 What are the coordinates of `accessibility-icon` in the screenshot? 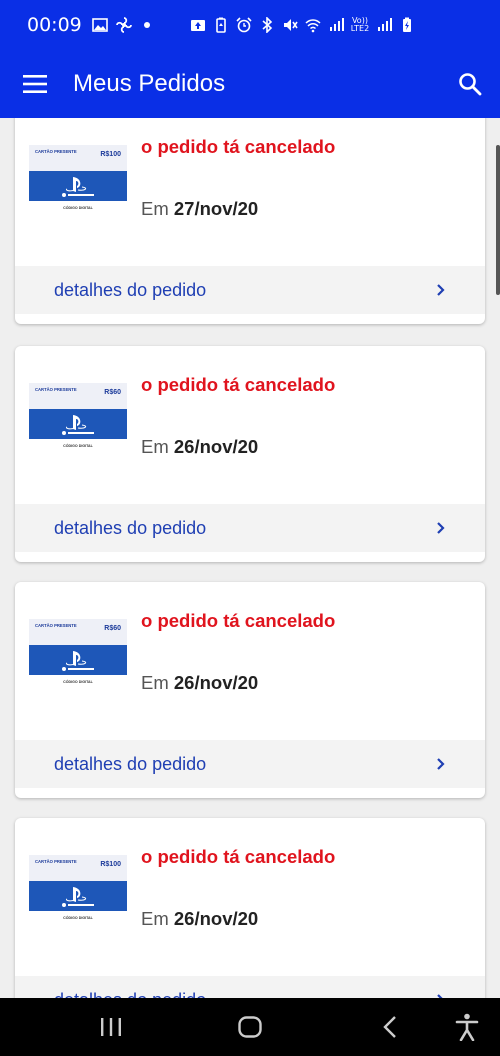 It's located at (467, 1027).